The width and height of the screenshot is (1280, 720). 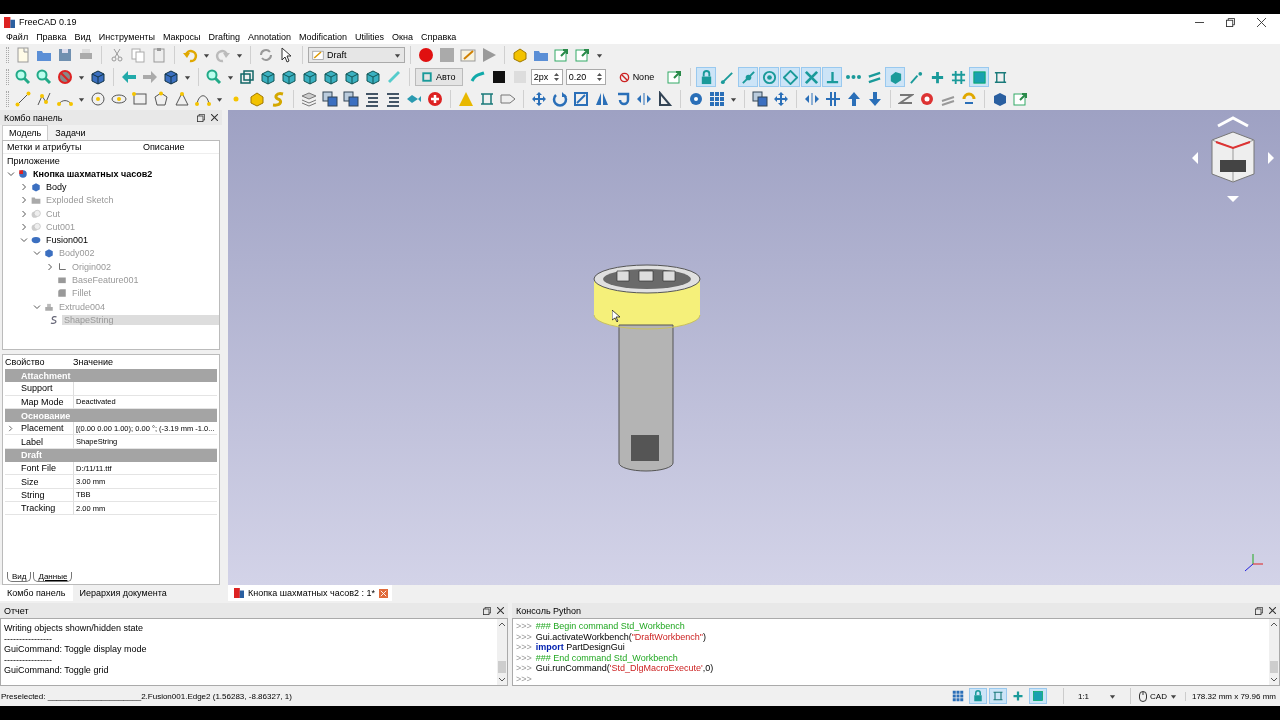 What do you see at coordinates (266, 55) in the screenshot?
I see `refresh-icon` at bounding box center [266, 55].